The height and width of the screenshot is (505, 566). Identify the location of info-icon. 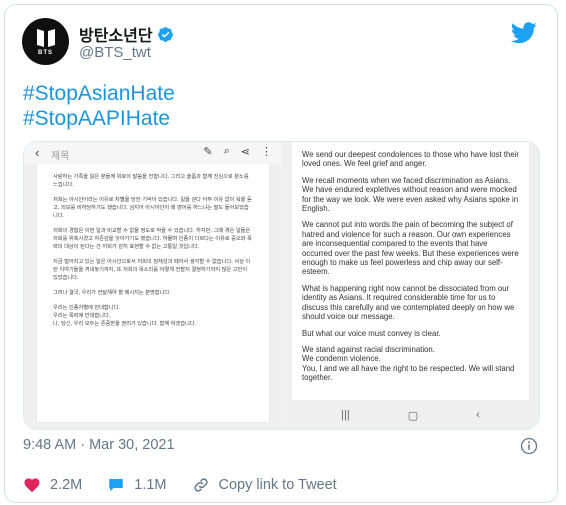
(529, 446).